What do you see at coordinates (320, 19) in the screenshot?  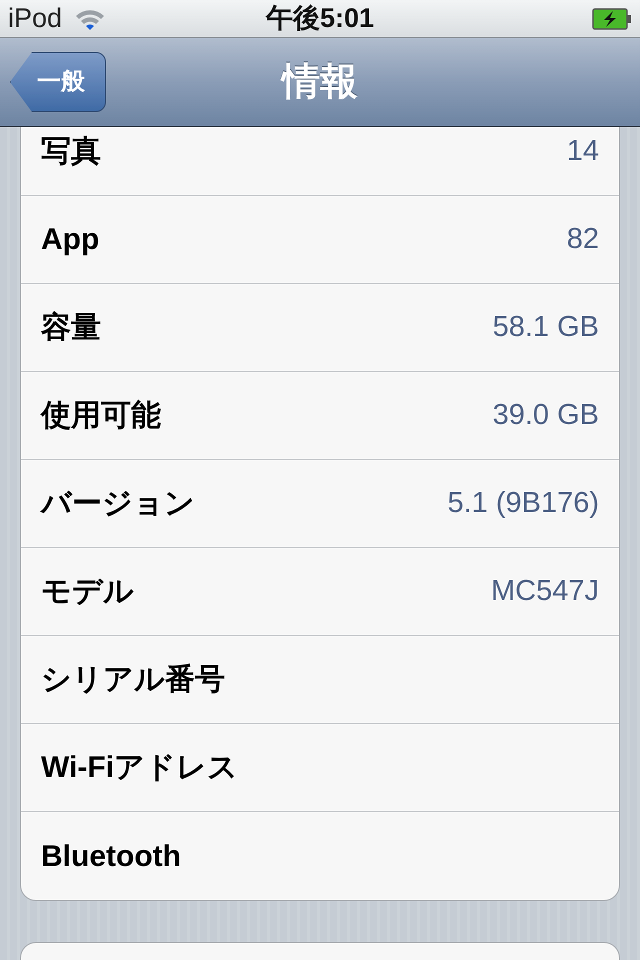 I see `status-time: 午後5:01` at bounding box center [320, 19].